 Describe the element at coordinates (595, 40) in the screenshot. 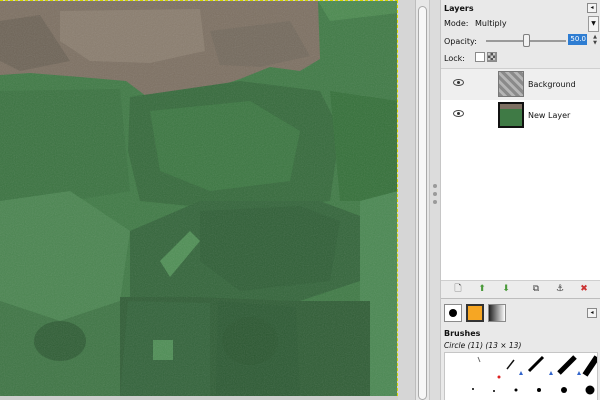

I see `spin-buttons-icon: ▲ ▼` at that location.